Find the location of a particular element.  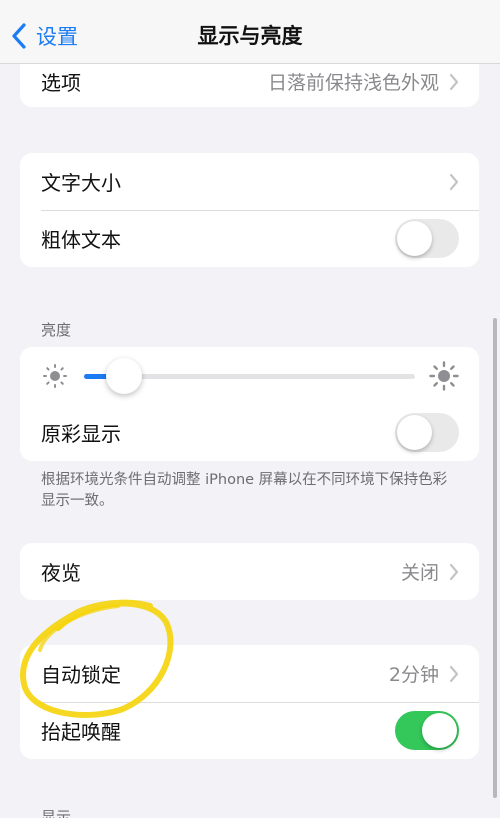

bold-text-toggle is located at coordinates (427, 238).